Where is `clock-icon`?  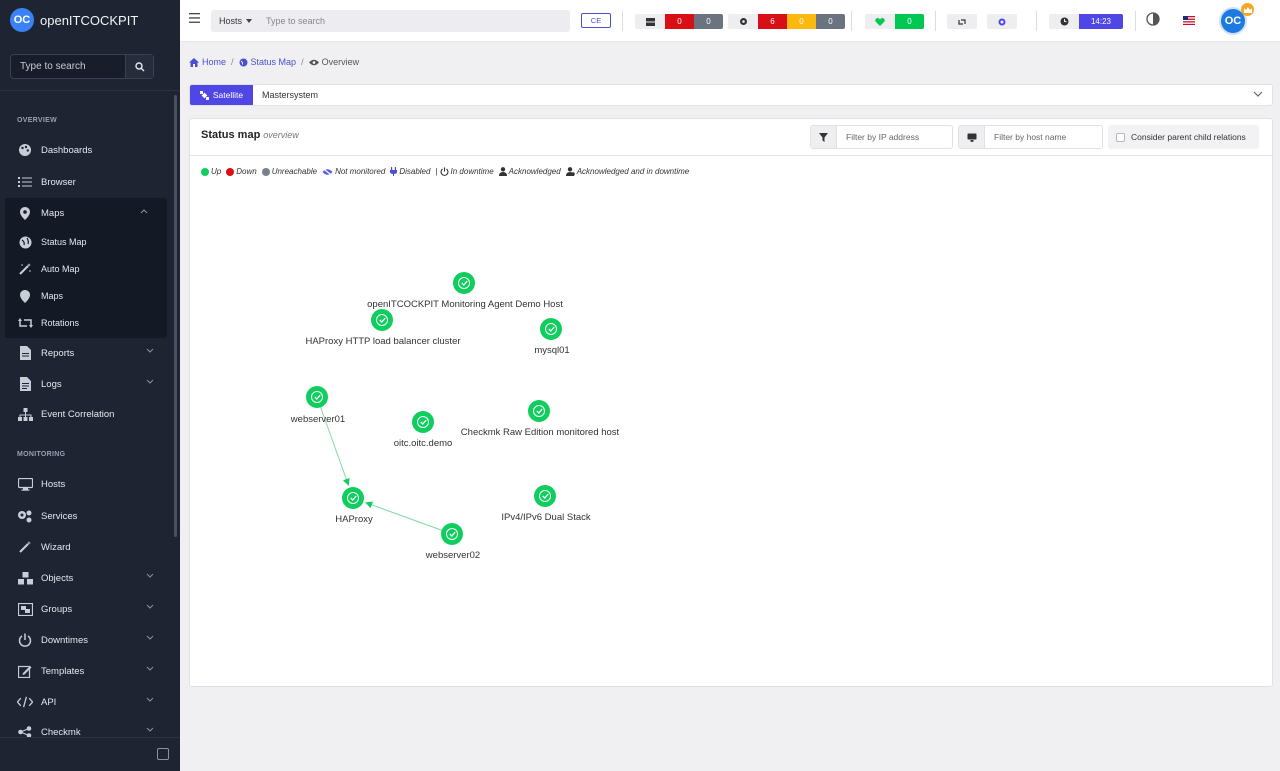 clock-icon is located at coordinates (1064, 21).